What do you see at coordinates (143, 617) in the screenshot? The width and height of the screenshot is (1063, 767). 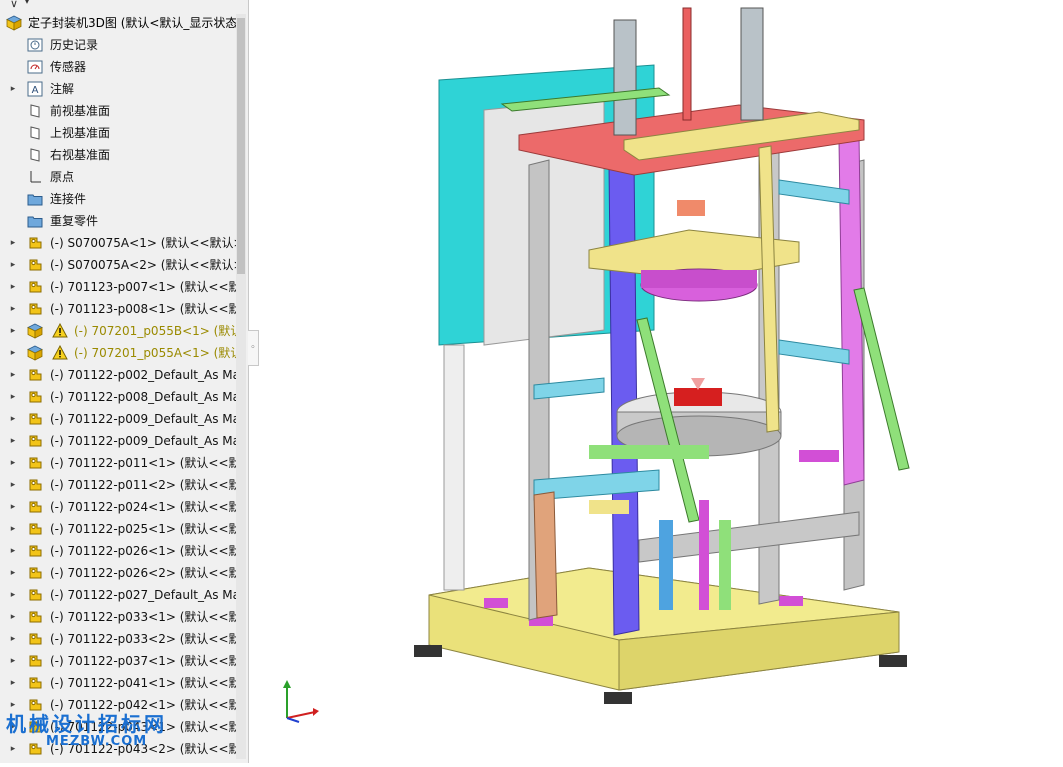 I see `tree-item-label: (-) 701122-p033<1> (默认<<默` at bounding box center [143, 617].